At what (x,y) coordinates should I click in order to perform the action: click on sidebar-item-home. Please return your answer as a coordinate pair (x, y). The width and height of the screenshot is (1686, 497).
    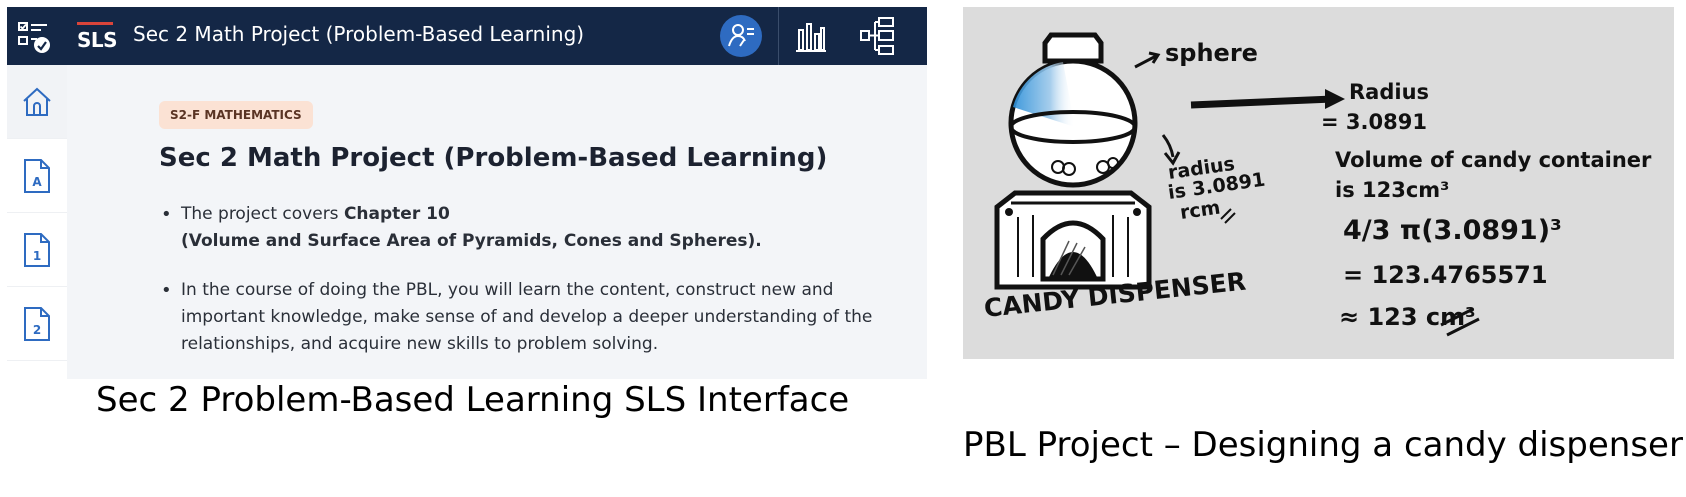
    Looking at the image, I should click on (37, 102).